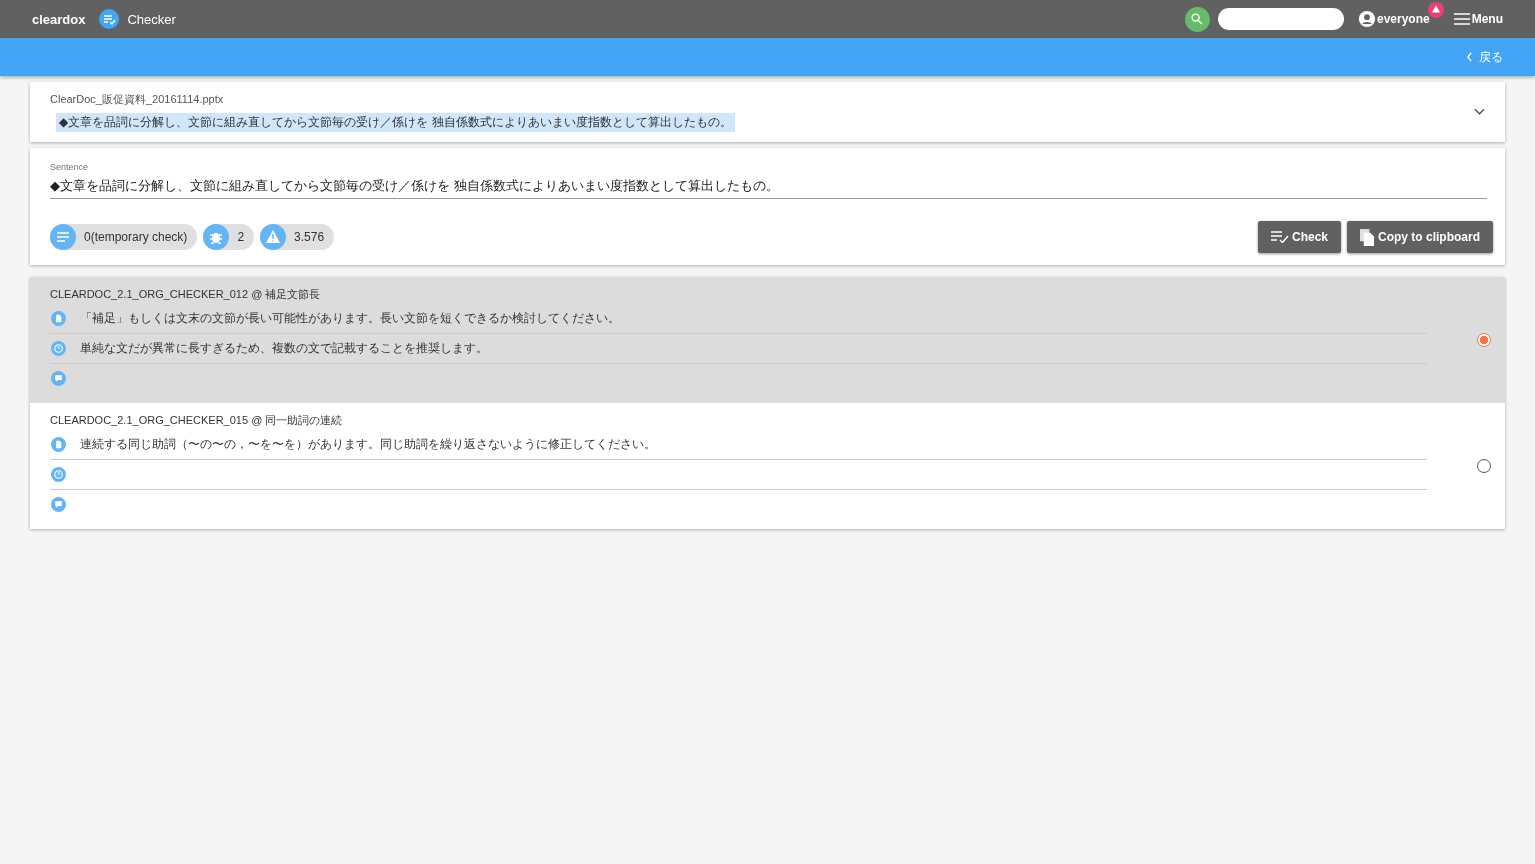 Image resolution: width=1535 pixels, height=864 pixels. Describe the element at coordinates (137, 99) in the screenshot. I see `file-name: ClearDoc_販促資料_20161114.pptx` at that location.